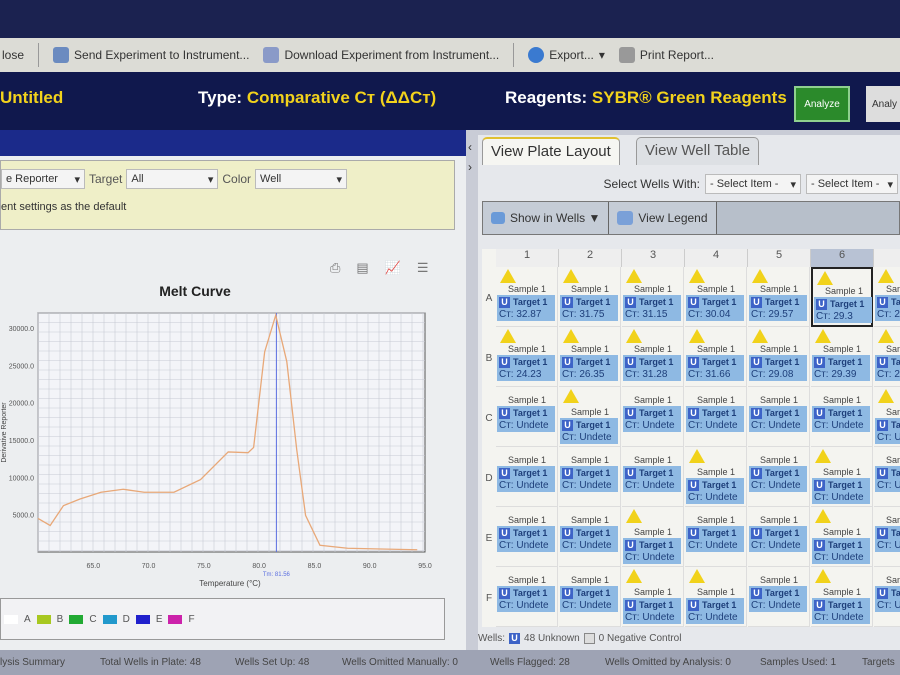 The width and height of the screenshot is (900, 675). Describe the element at coordinates (32, 179) in the screenshot. I see `plot-type-value: e Reporter` at that location.